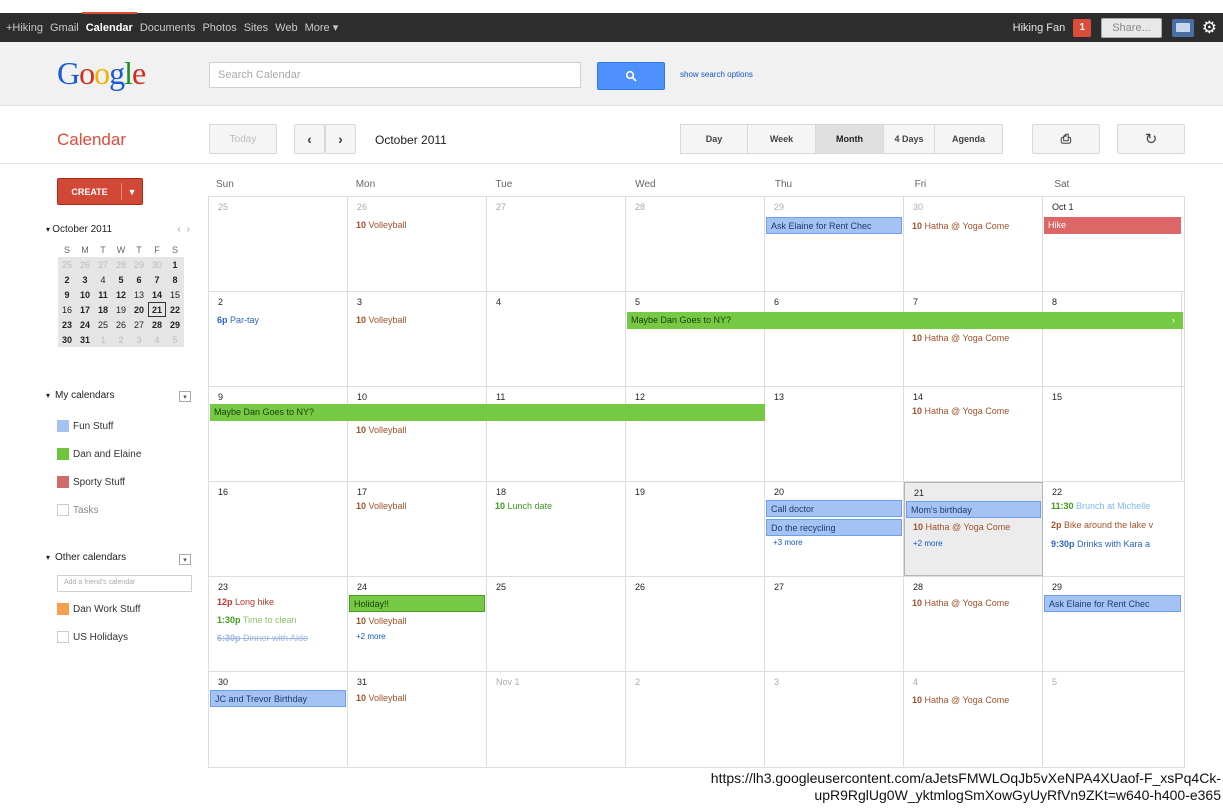 This screenshot has width=1223, height=809. What do you see at coordinates (98, 609) in the screenshot?
I see `calendar-item-dan-work-stuff: Dan Work Stuff` at bounding box center [98, 609].